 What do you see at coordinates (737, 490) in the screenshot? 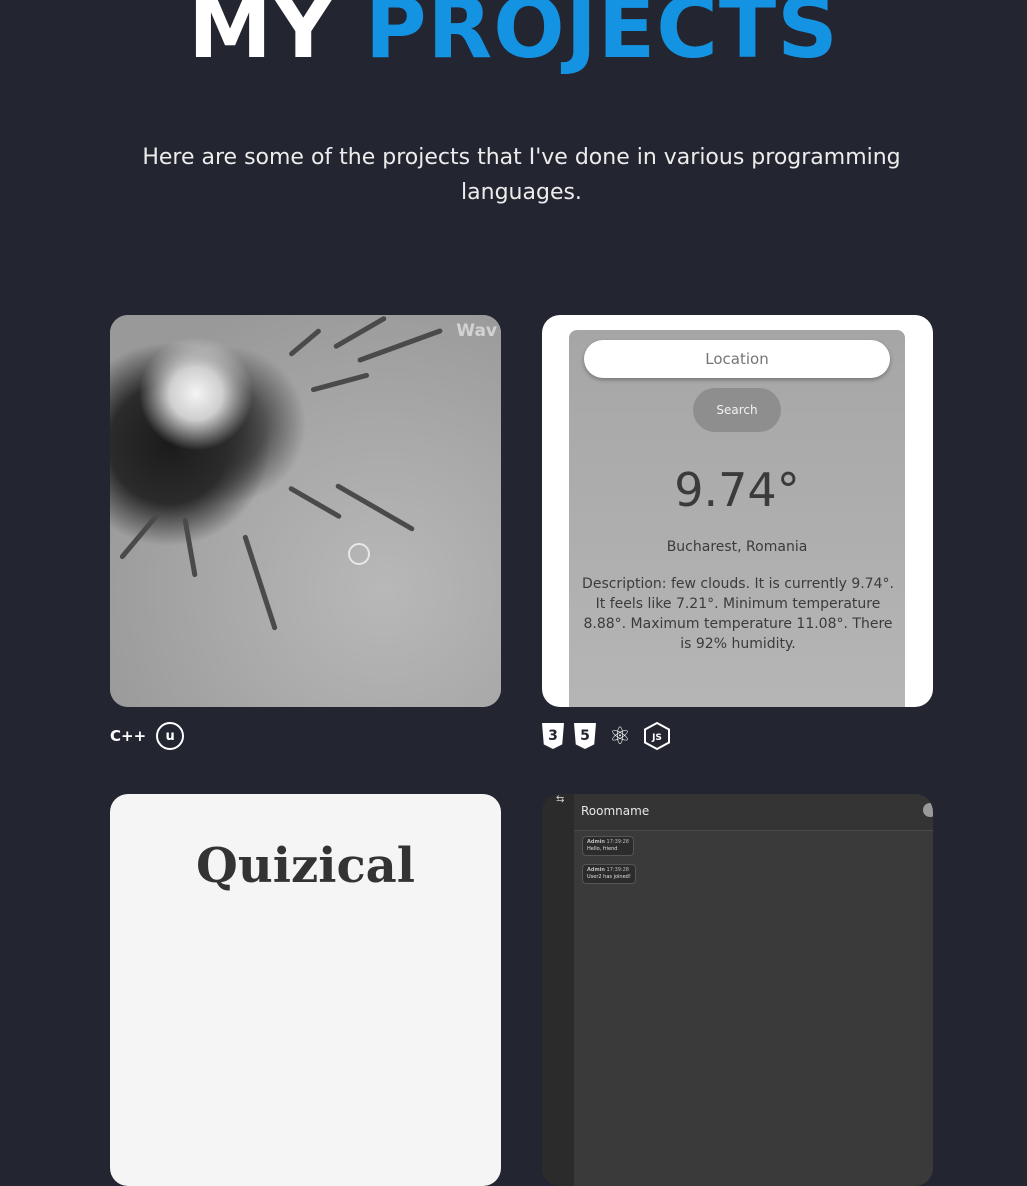
I see `temperature-readout: 9.74°` at bounding box center [737, 490].